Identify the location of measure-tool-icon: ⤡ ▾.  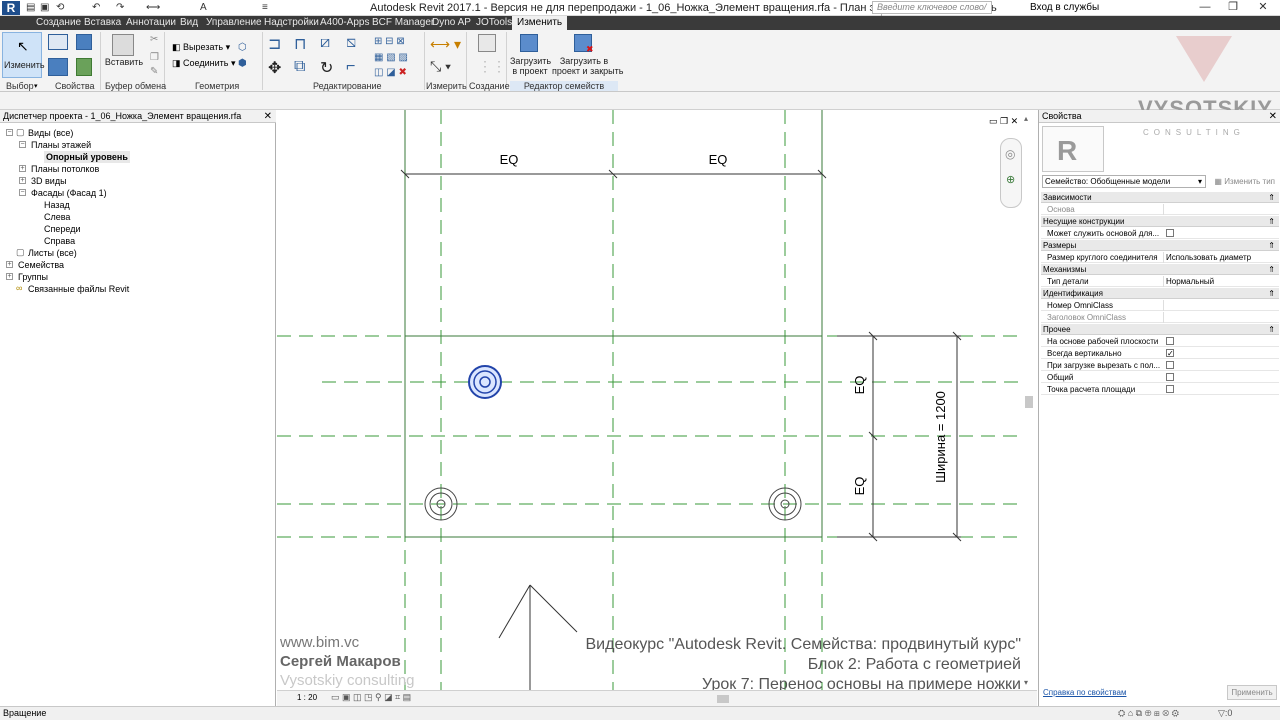
(440, 66).